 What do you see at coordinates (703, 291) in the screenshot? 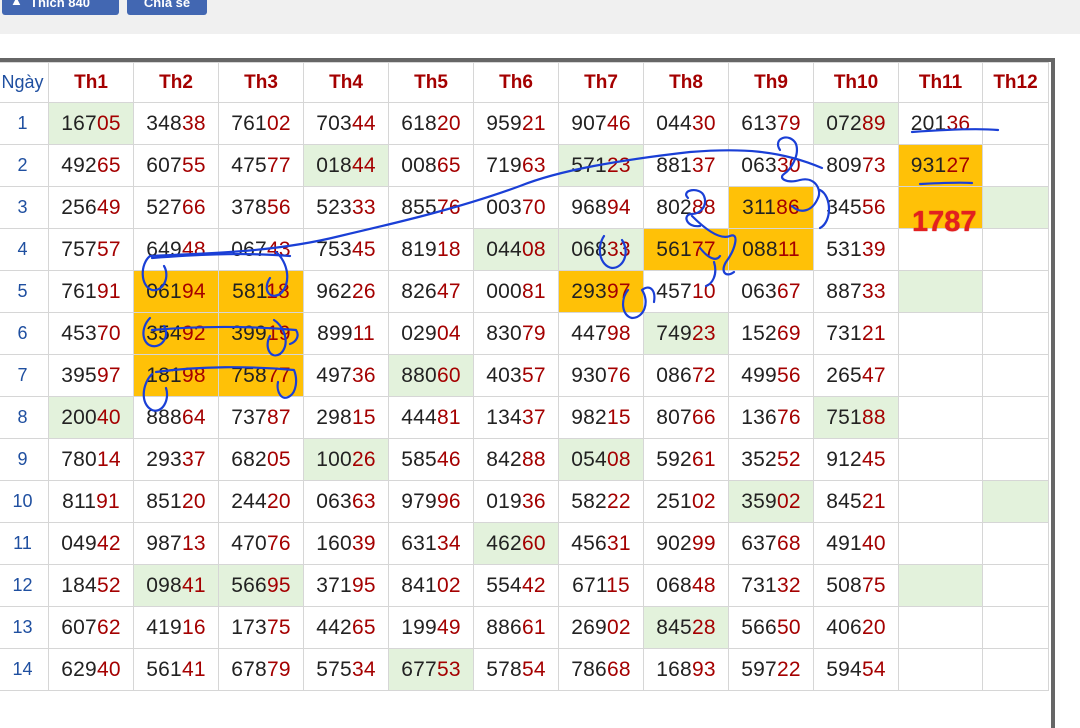
I see `result-last-two: 10` at bounding box center [703, 291].